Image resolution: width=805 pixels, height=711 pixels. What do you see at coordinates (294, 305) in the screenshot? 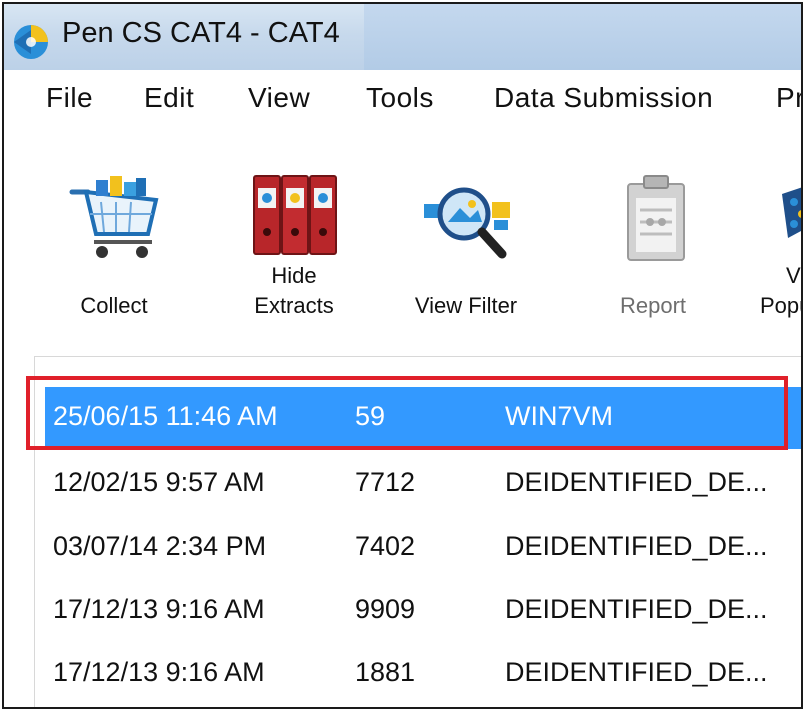
I see `hide-extracts-label-line2: Extracts` at bounding box center [294, 305].